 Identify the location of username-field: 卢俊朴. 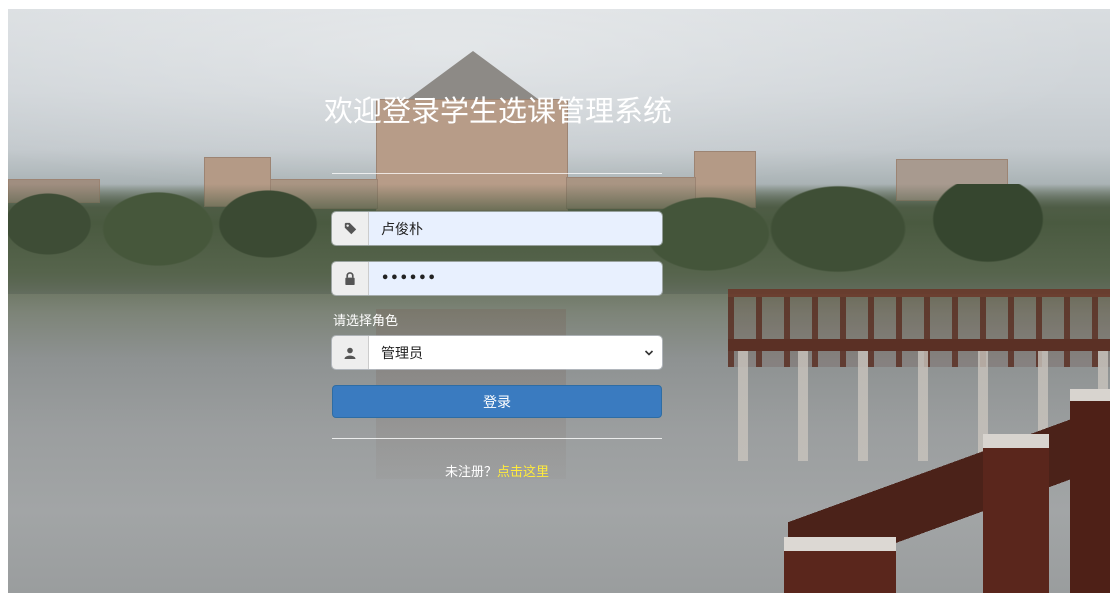
(497, 228).